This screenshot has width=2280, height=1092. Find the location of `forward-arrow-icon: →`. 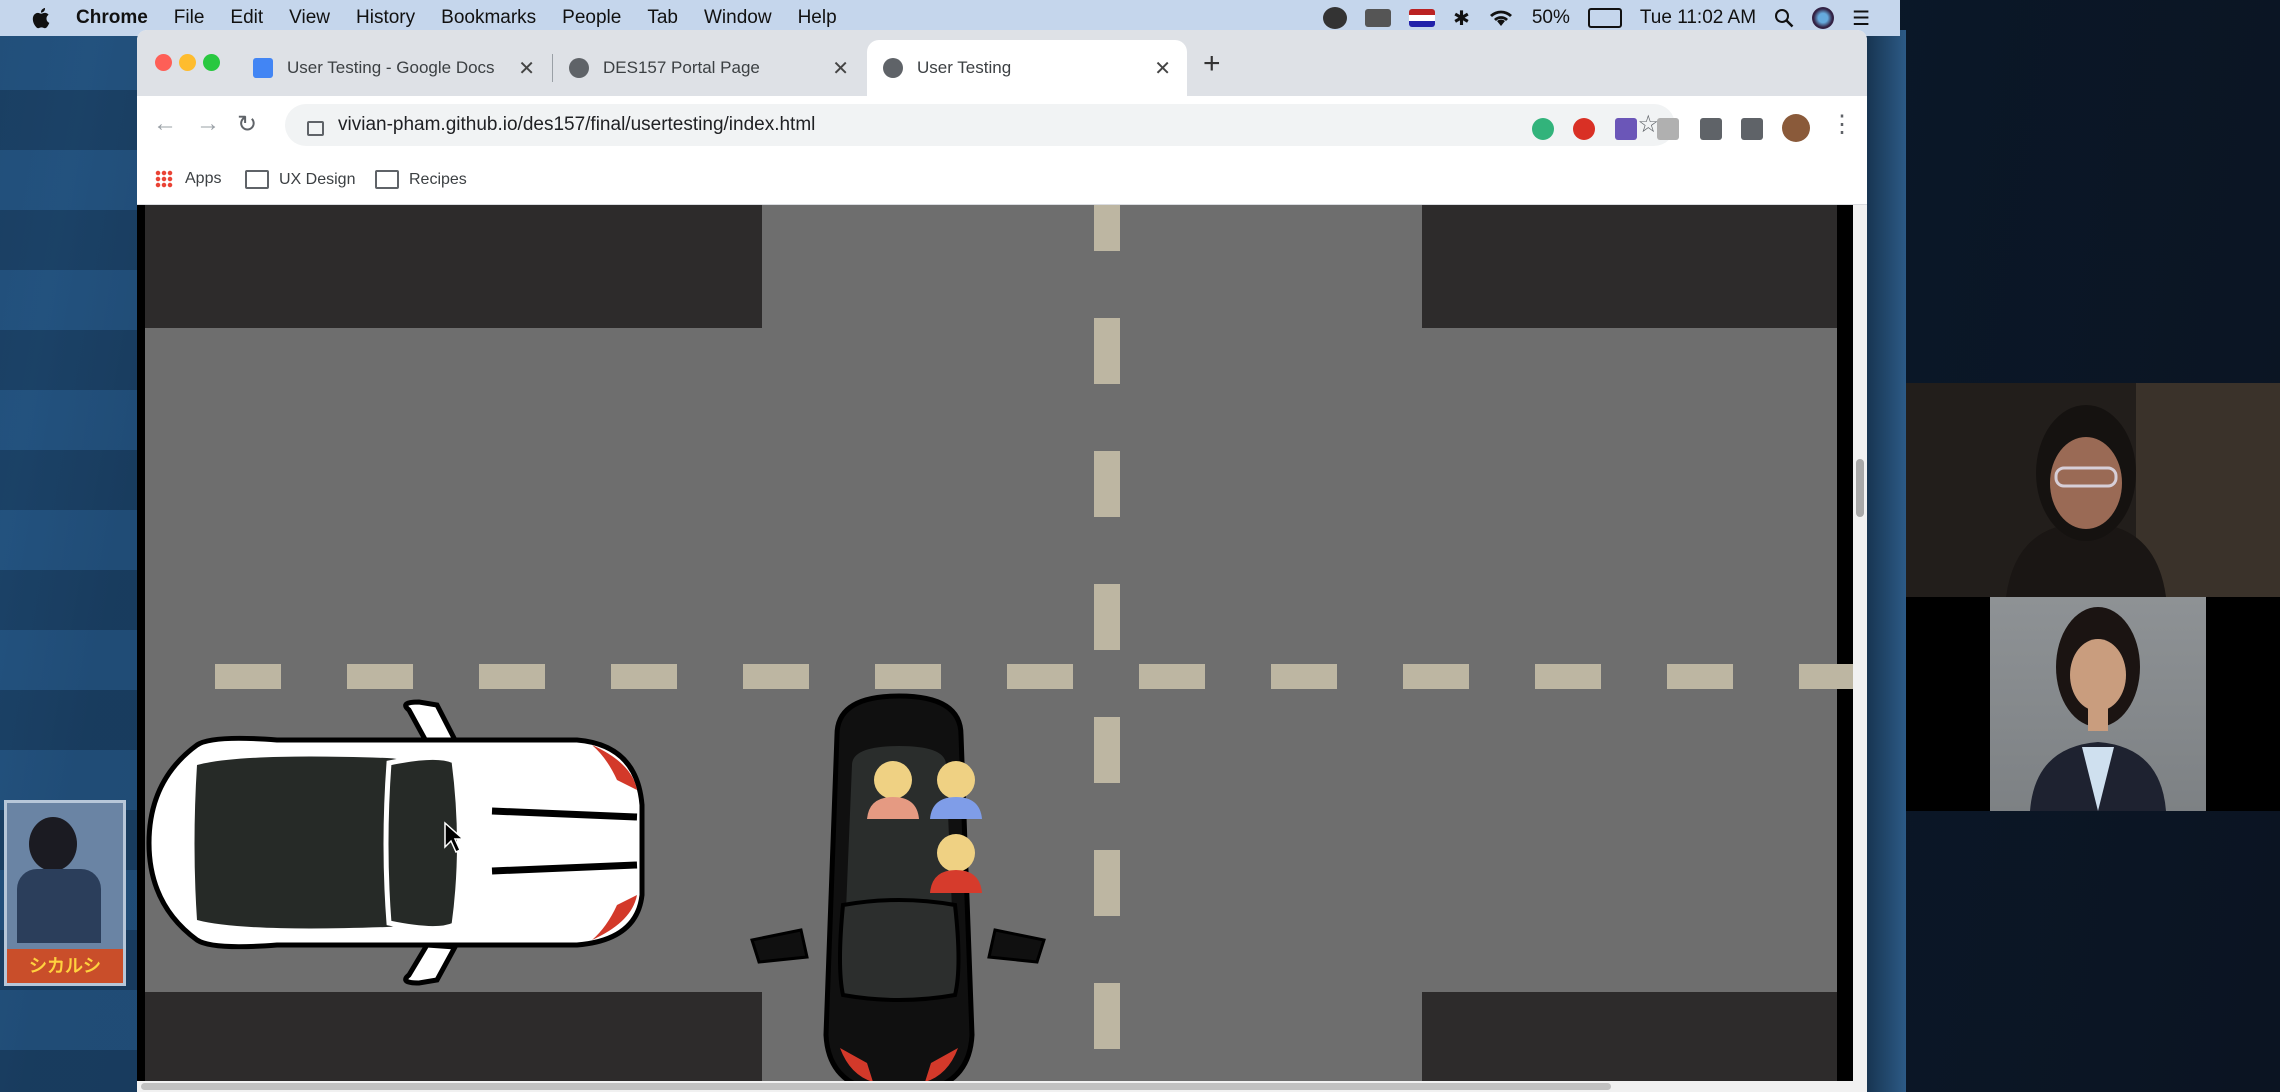

forward-arrow-icon: → is located at coordinates (208, 124).